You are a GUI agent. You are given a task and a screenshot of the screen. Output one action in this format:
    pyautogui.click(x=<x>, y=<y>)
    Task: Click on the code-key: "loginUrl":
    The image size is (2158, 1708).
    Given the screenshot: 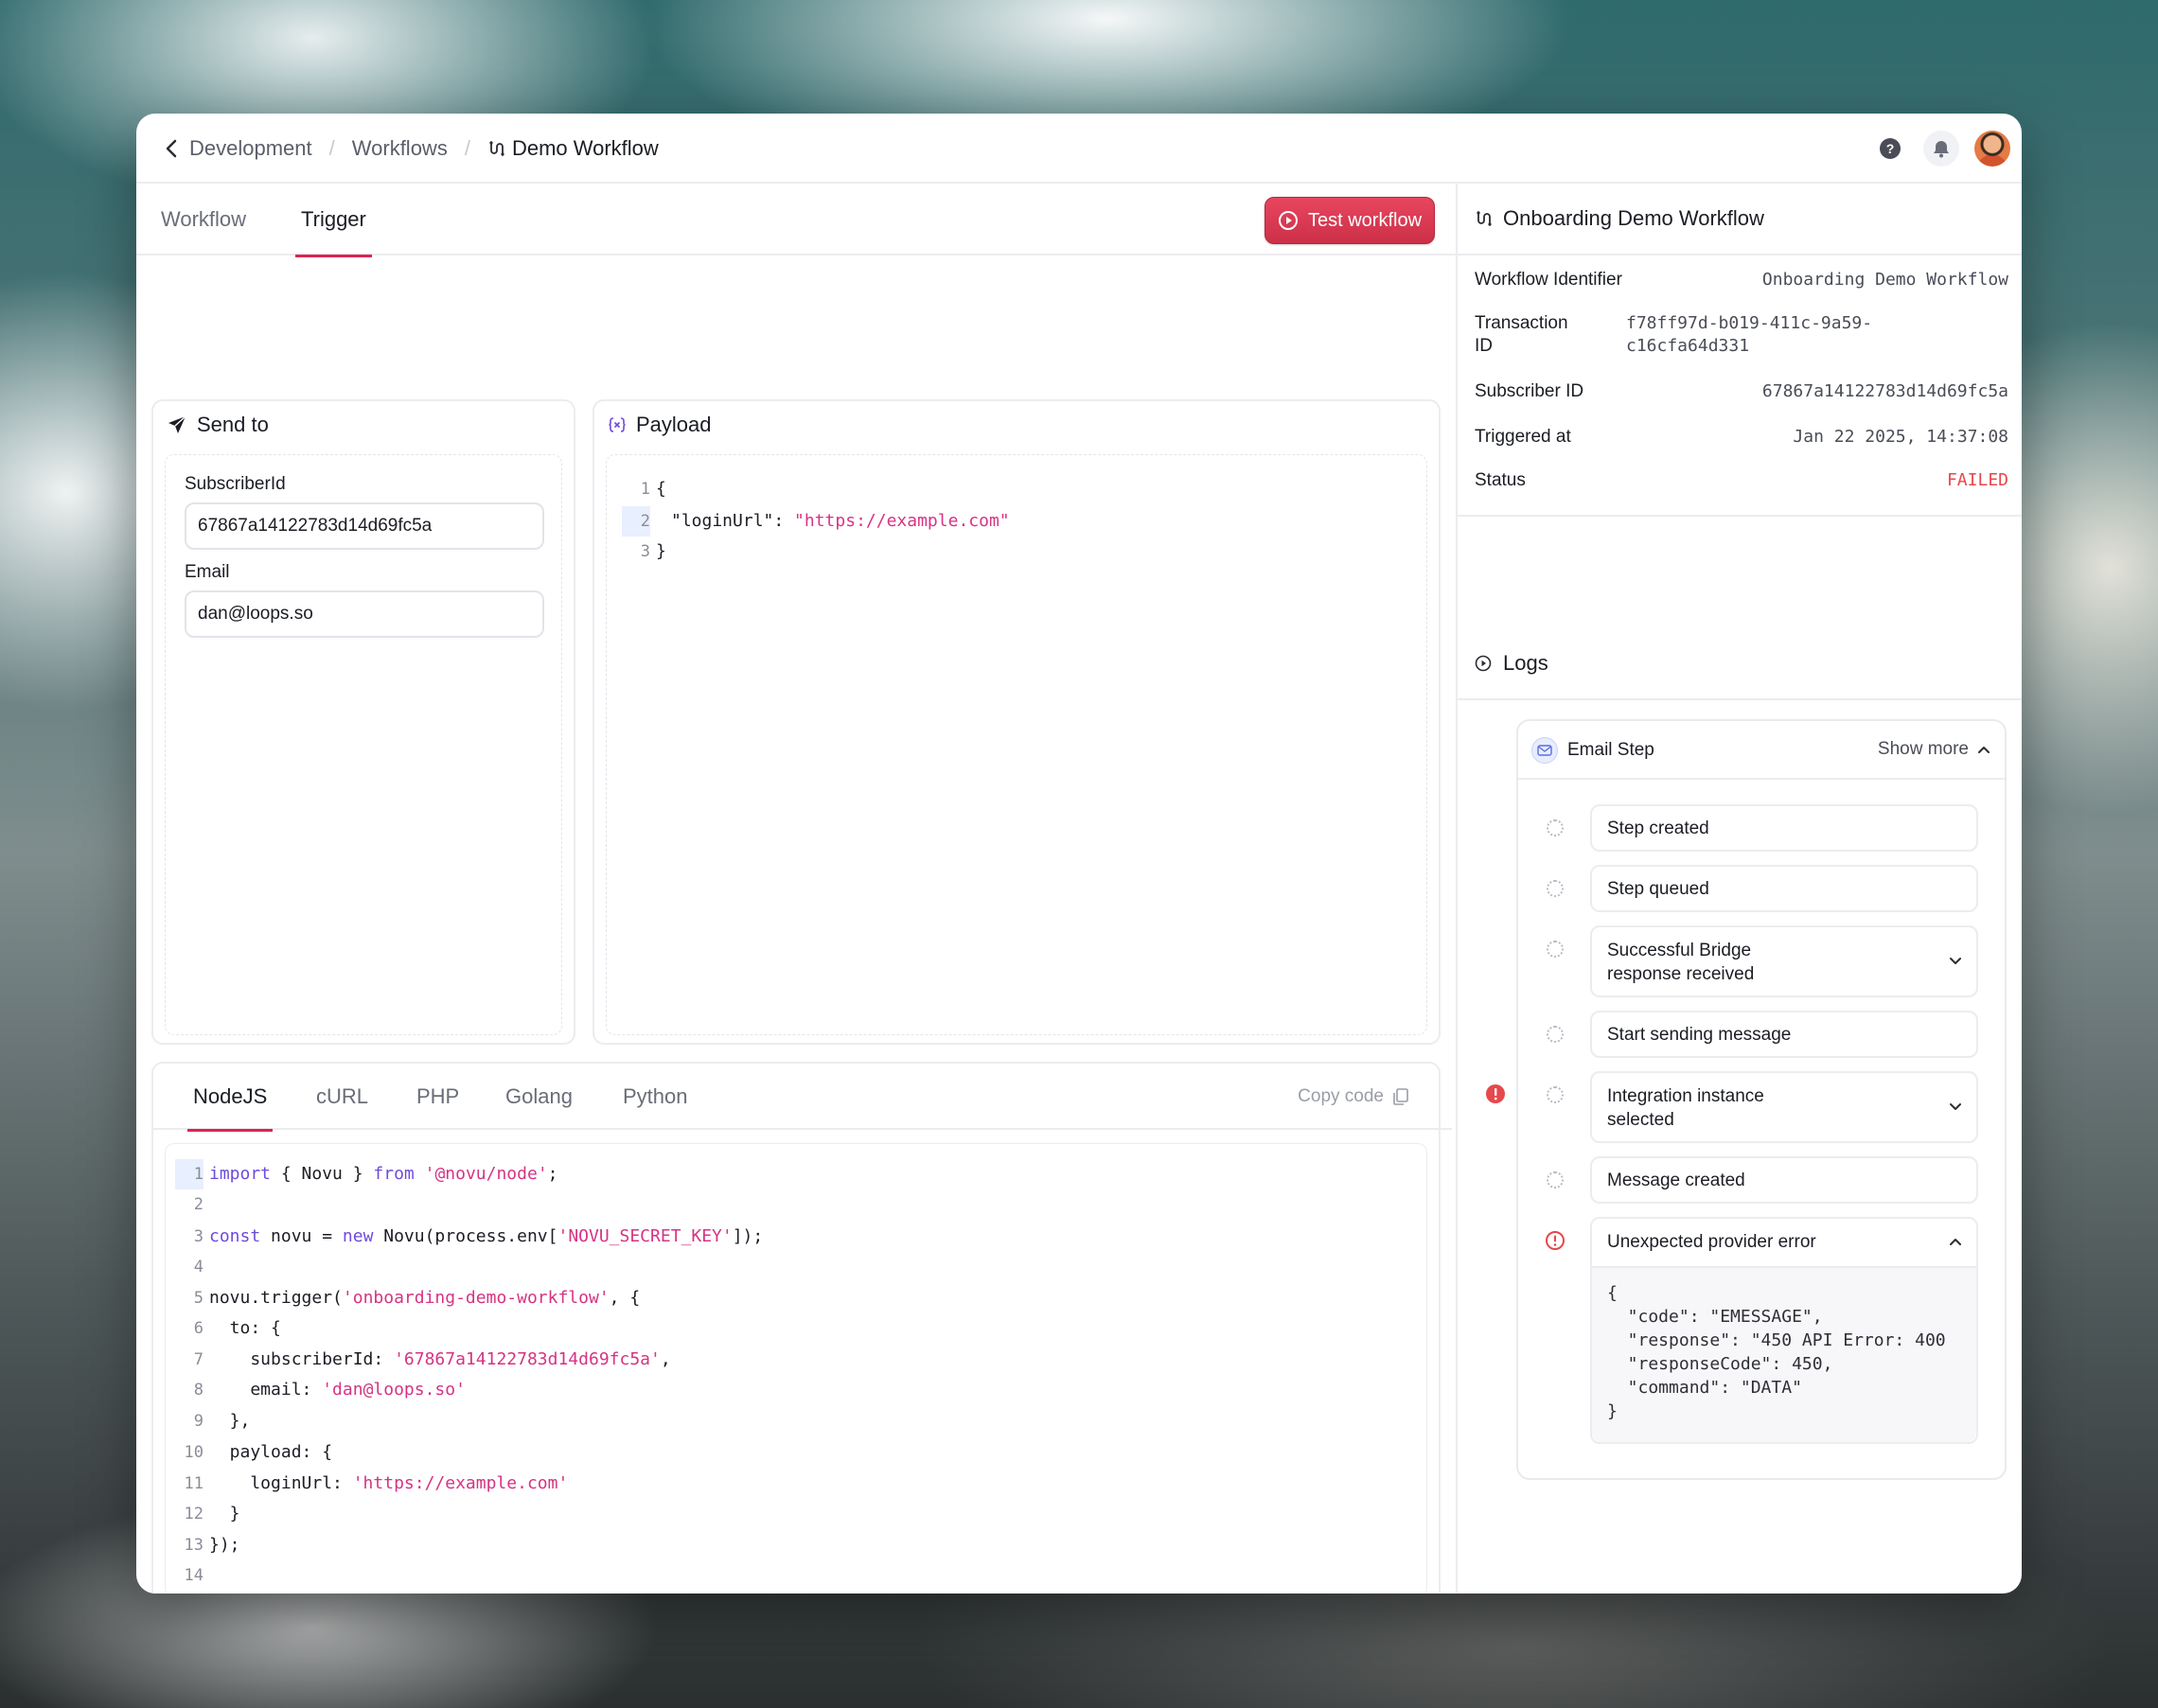 What is the action you would take?
    pyautogui.click(x=733, y=521)
    